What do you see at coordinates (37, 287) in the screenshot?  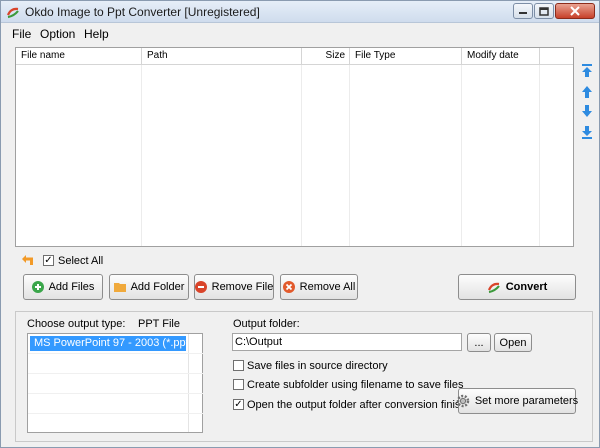 I see `plus-circle-icon` at bounding box center [37, 287].